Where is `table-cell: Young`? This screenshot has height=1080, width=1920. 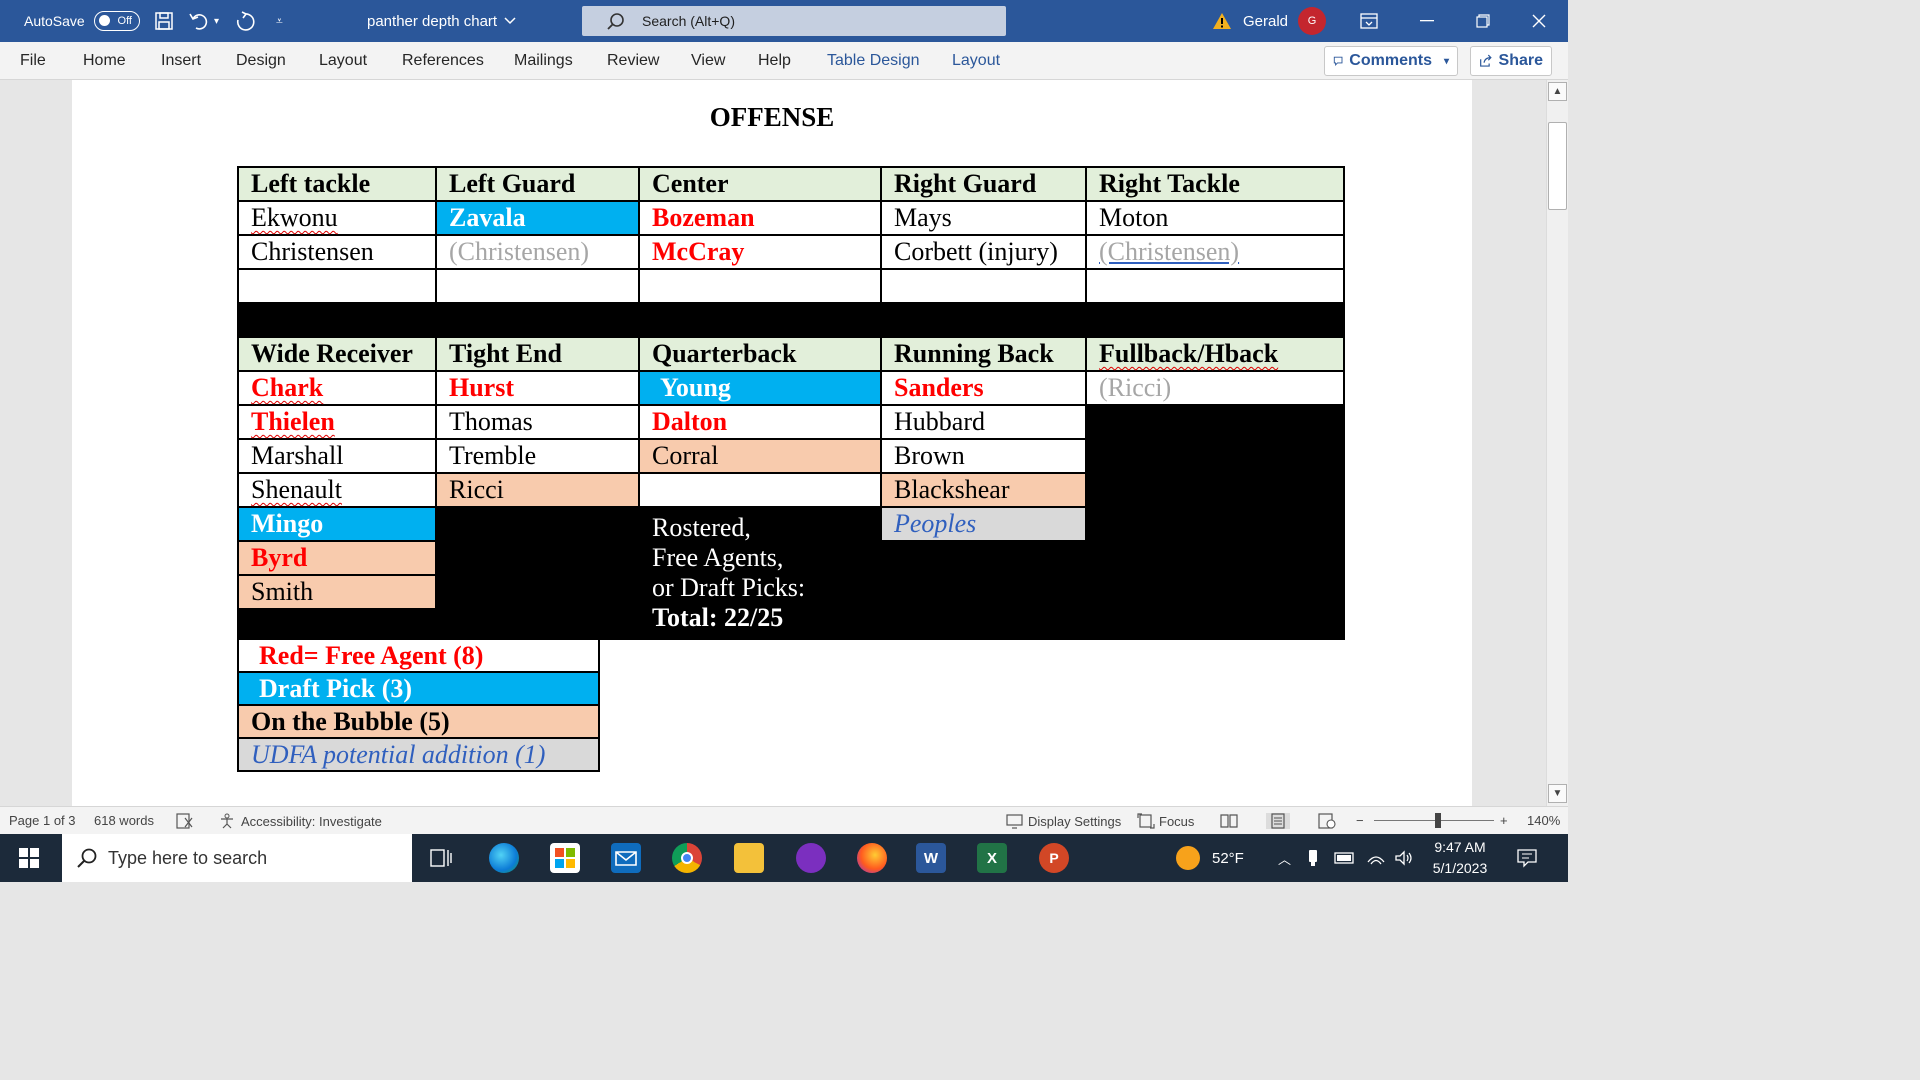 table-cell: Young is located at coordinates (760, 388).